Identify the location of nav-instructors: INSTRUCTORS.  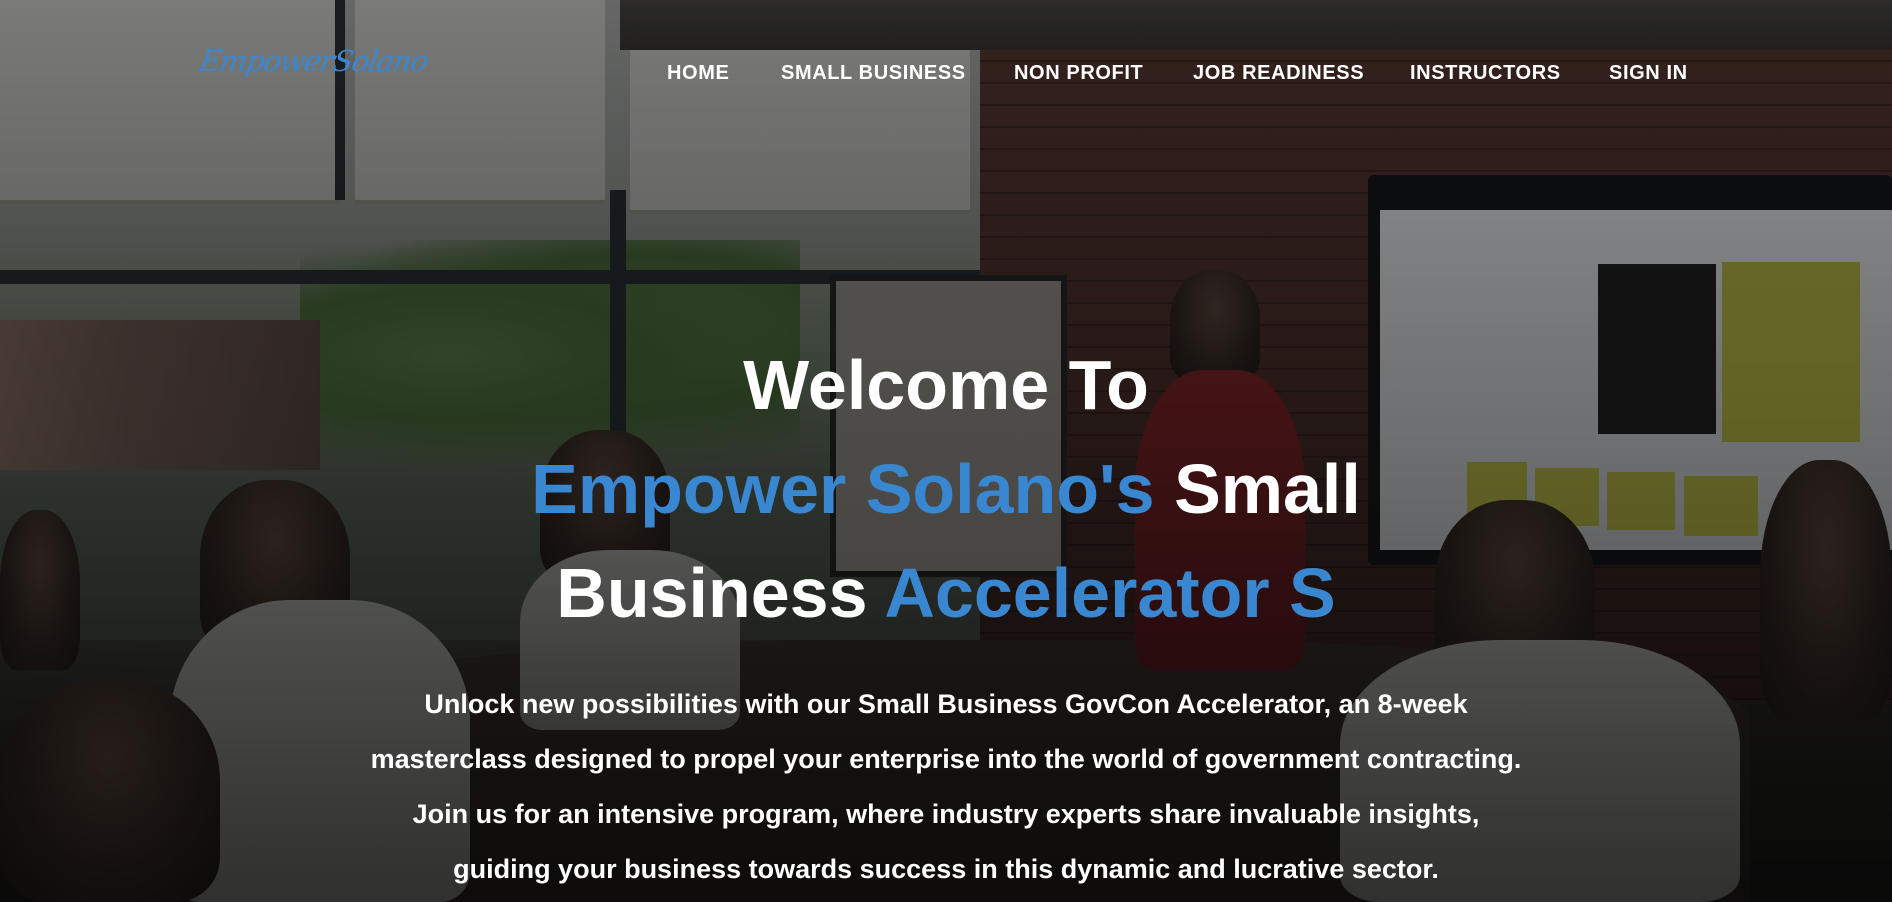
(1485, 73).